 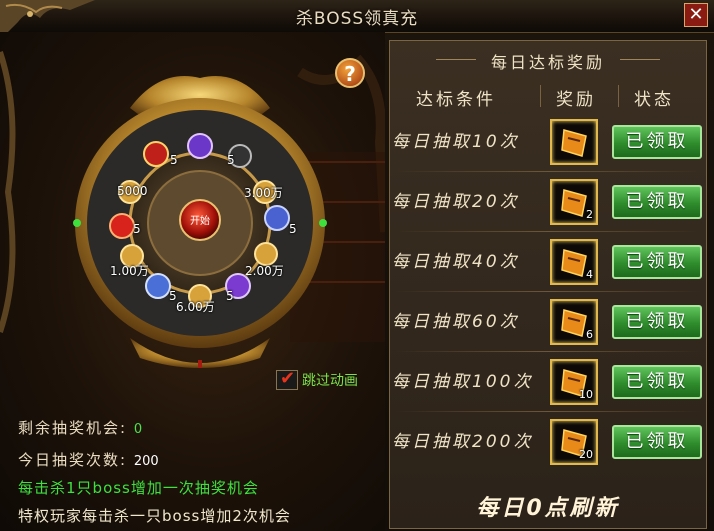 What do you see at coordinates (73, 428) in the screenshot?
I see `remaining-label: 剩余抽奖机会:` at bounding box center [73, 428].